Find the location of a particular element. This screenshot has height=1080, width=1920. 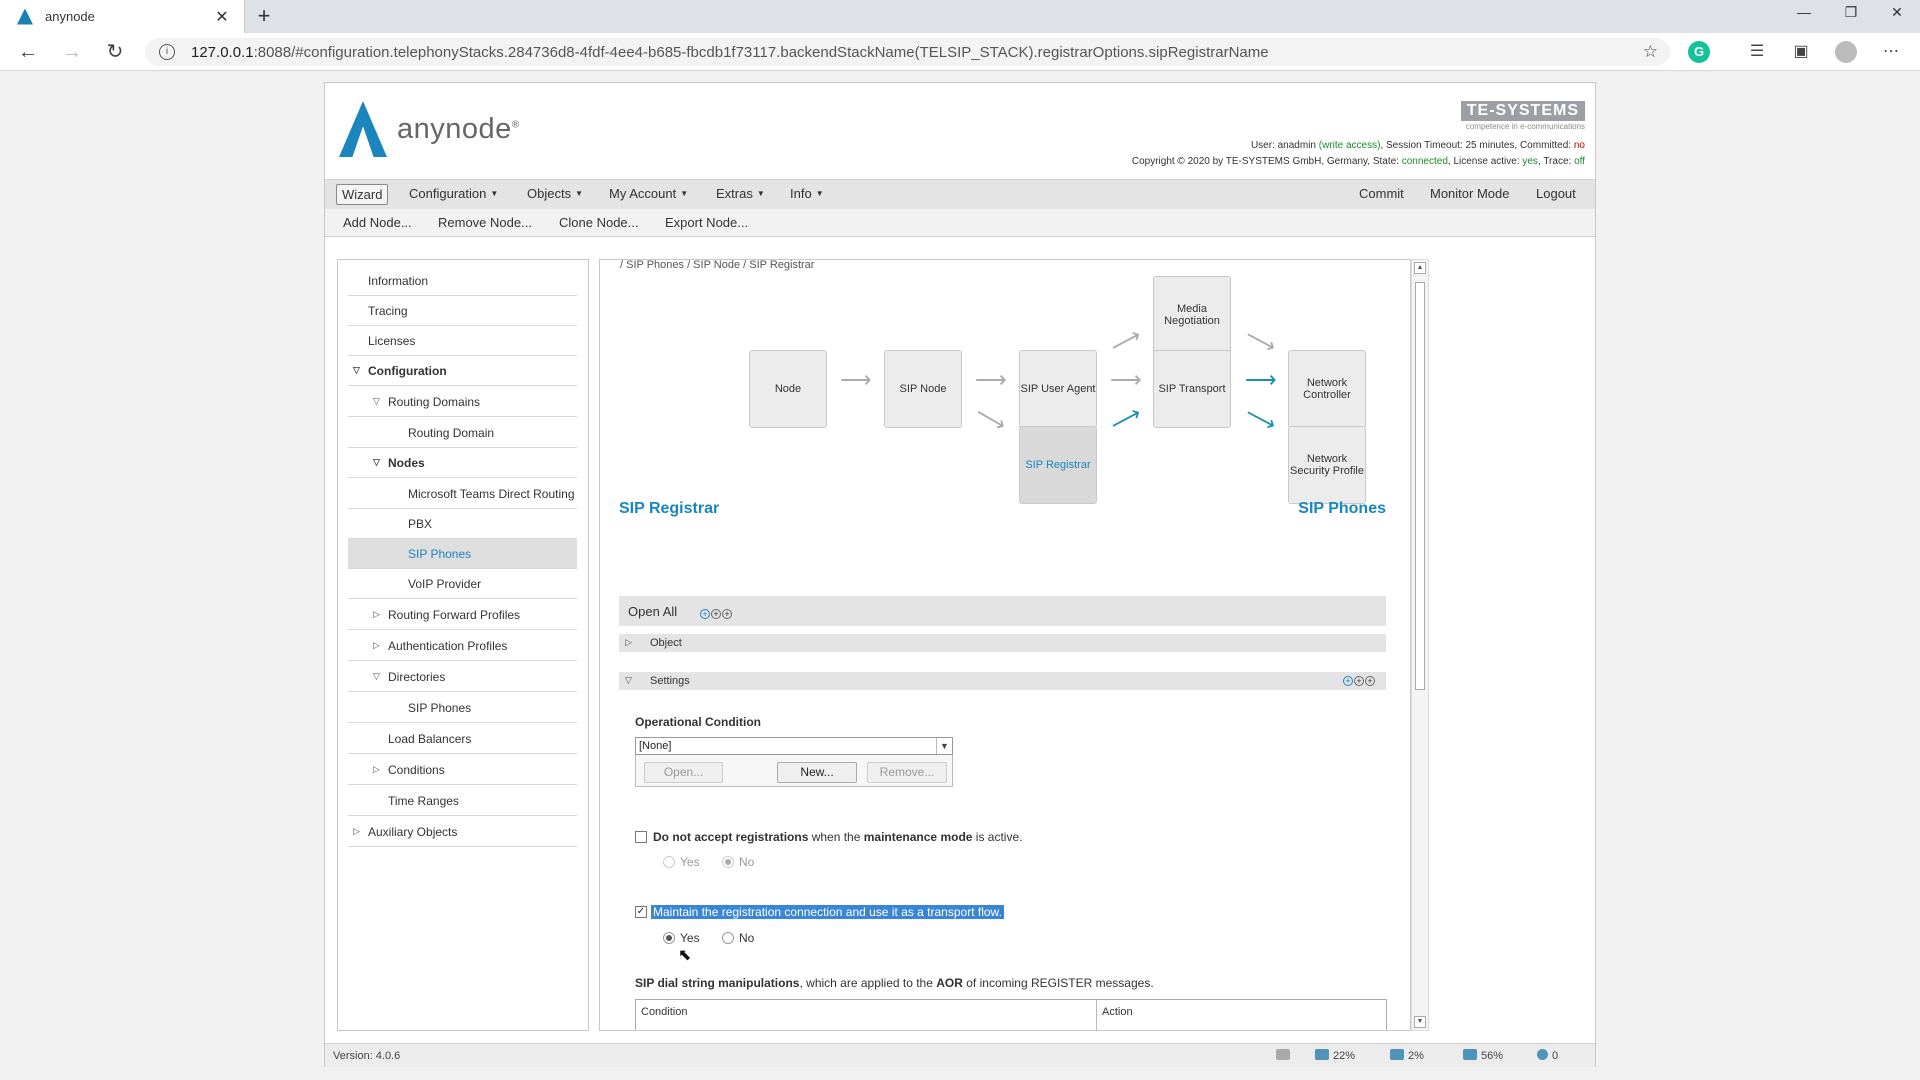

close-window-button: ✕ is located at coordinates (1897, 16).